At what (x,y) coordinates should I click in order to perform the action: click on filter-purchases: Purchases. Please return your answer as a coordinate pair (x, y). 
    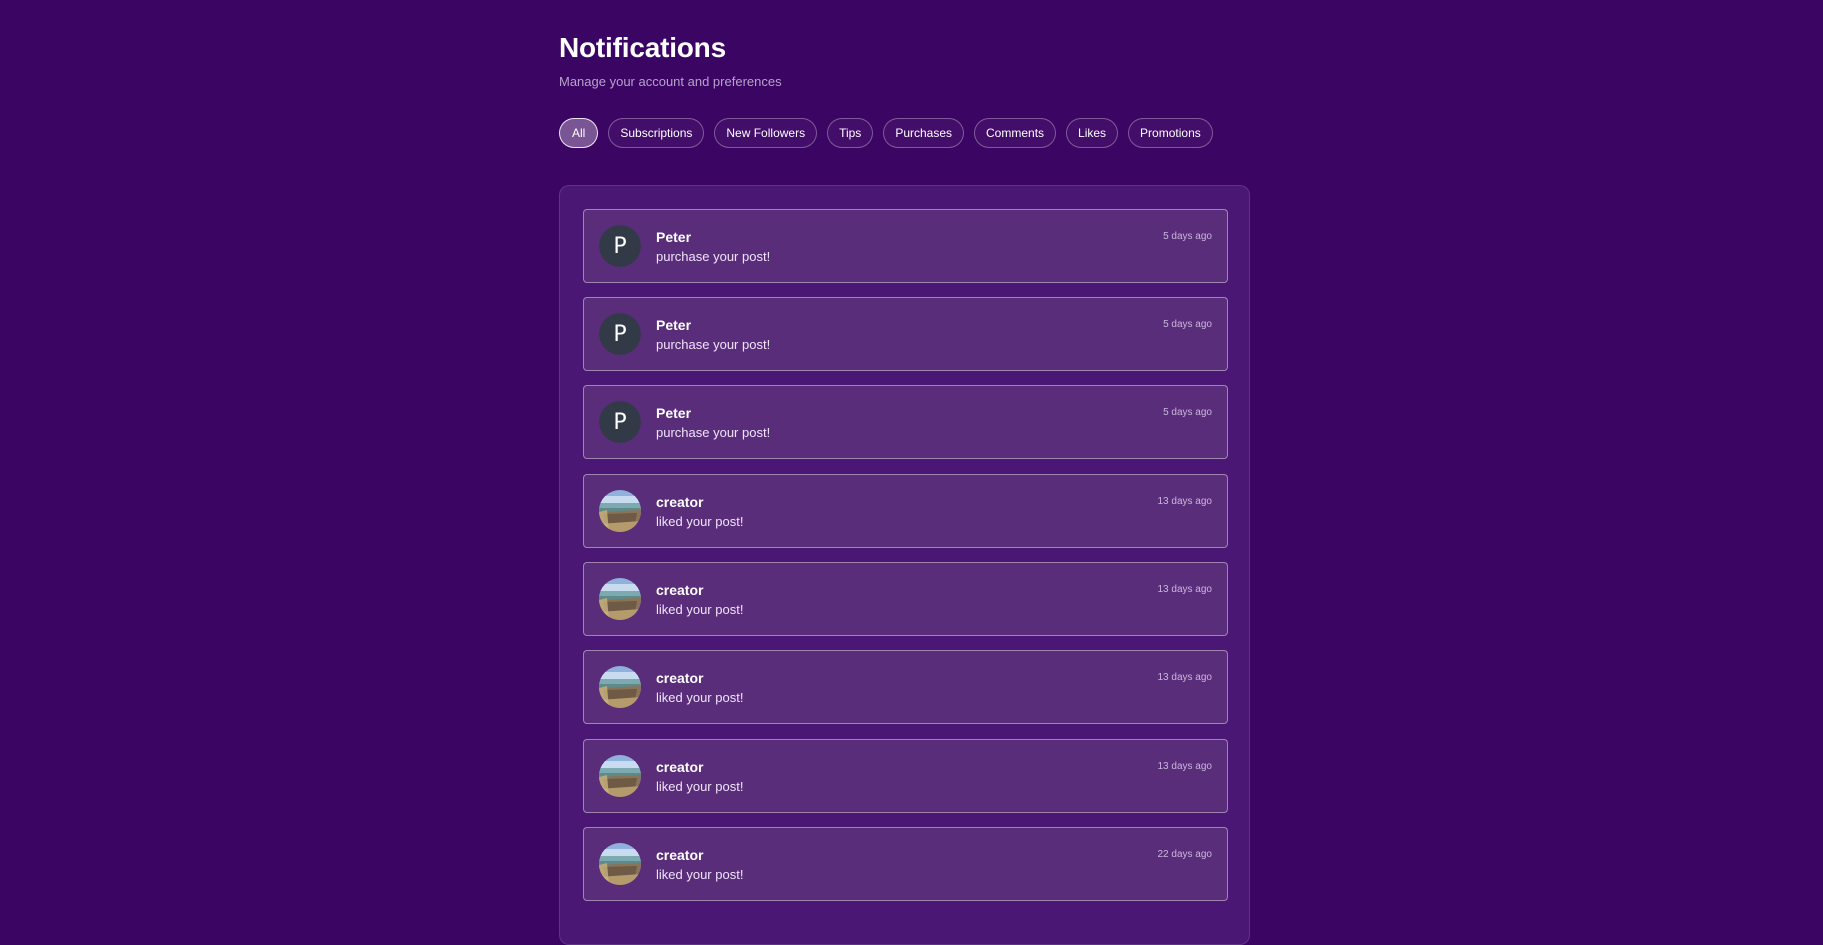
    Looking at the image, I should click on (924, 133).